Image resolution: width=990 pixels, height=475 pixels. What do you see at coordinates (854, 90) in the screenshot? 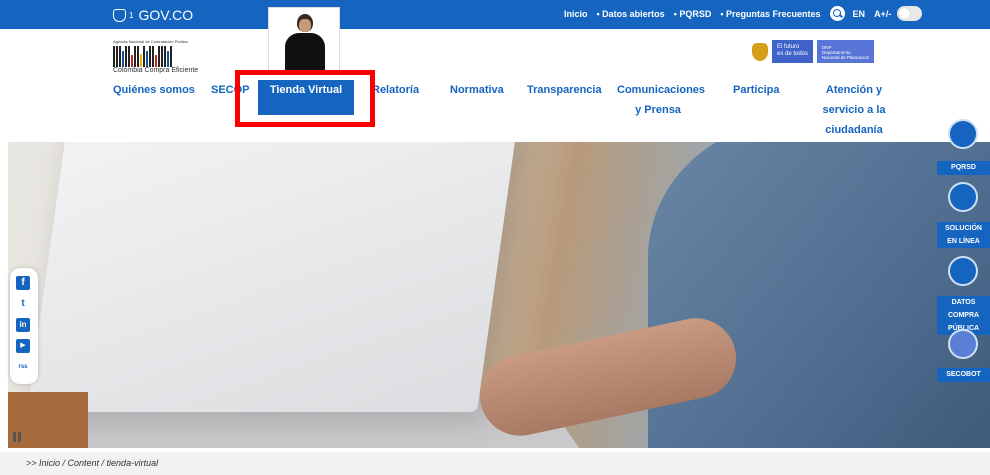
I see `nav-atencion-line1: Atención y` at bounding box center [854, 90].